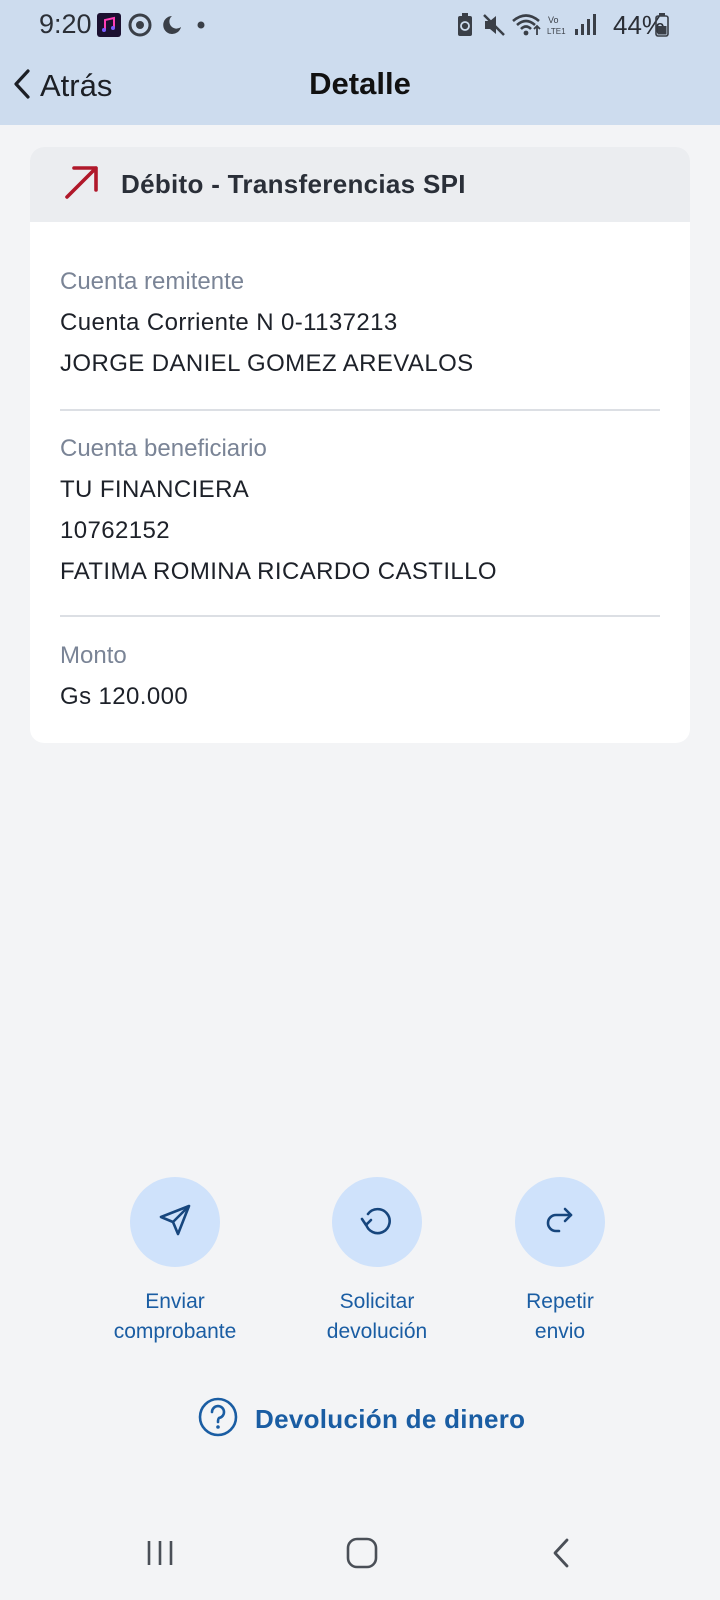  I want to click on home-button, so click(362, 1555).